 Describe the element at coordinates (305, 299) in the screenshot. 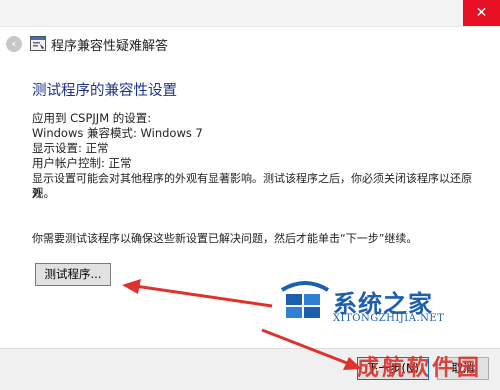

I see `site-logo-icon` at that location.